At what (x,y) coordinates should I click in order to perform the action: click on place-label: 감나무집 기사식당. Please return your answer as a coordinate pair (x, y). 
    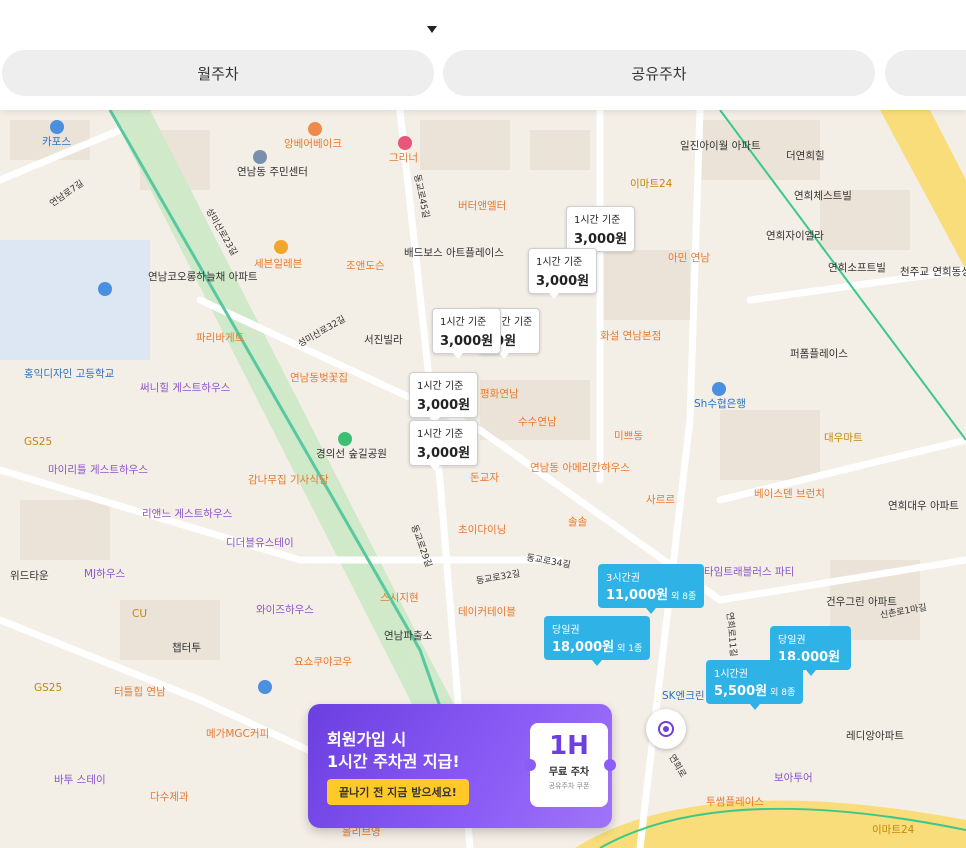
    Looking at the image, I should click on (288, 480).